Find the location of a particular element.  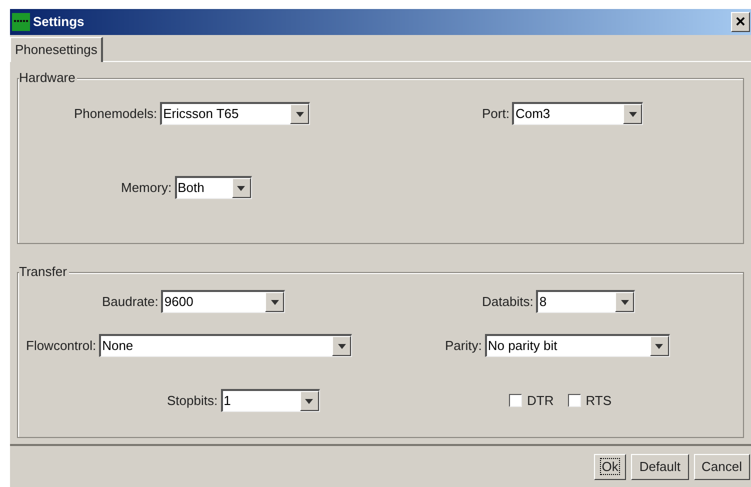

field-label: Databits: is located at coordinates (508, 301).